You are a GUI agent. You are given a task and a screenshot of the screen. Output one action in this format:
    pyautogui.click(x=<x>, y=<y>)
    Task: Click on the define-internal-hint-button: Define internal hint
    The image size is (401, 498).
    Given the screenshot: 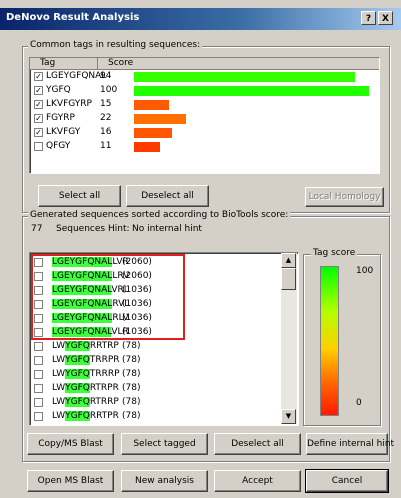 What is the action you would take?
    pyautogui.click(x=350, y=444)
    